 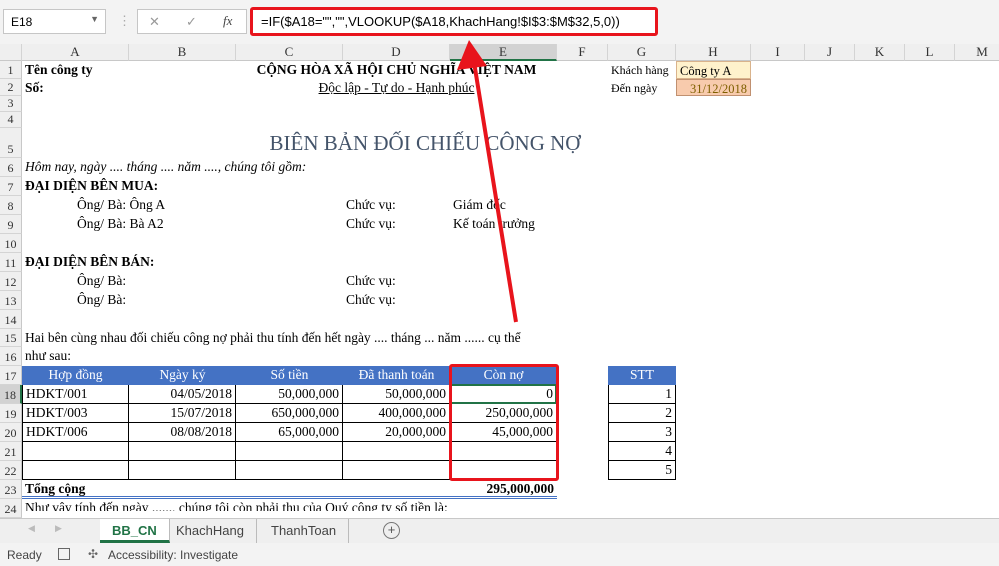 What do you see at coordinates (11, 432) in the screenshot?
I see `row-header-20: 20` at bounding box center [11, 432].